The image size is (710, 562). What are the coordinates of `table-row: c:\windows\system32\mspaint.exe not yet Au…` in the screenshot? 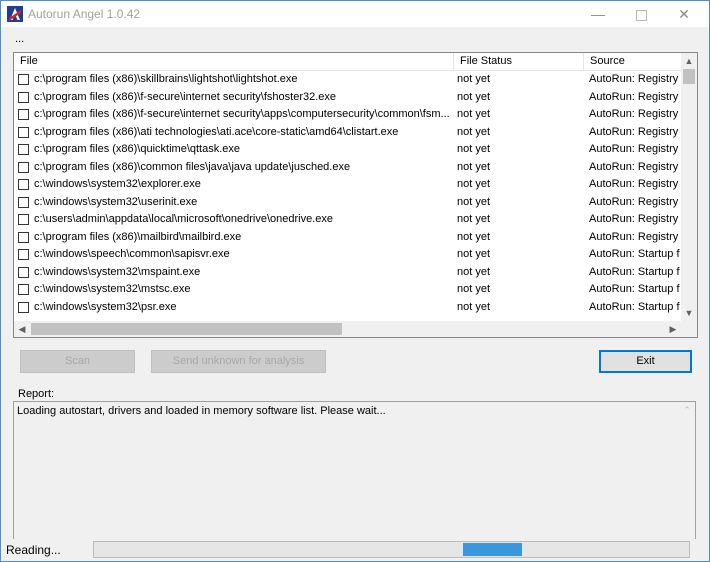 It's located at (347, 273).